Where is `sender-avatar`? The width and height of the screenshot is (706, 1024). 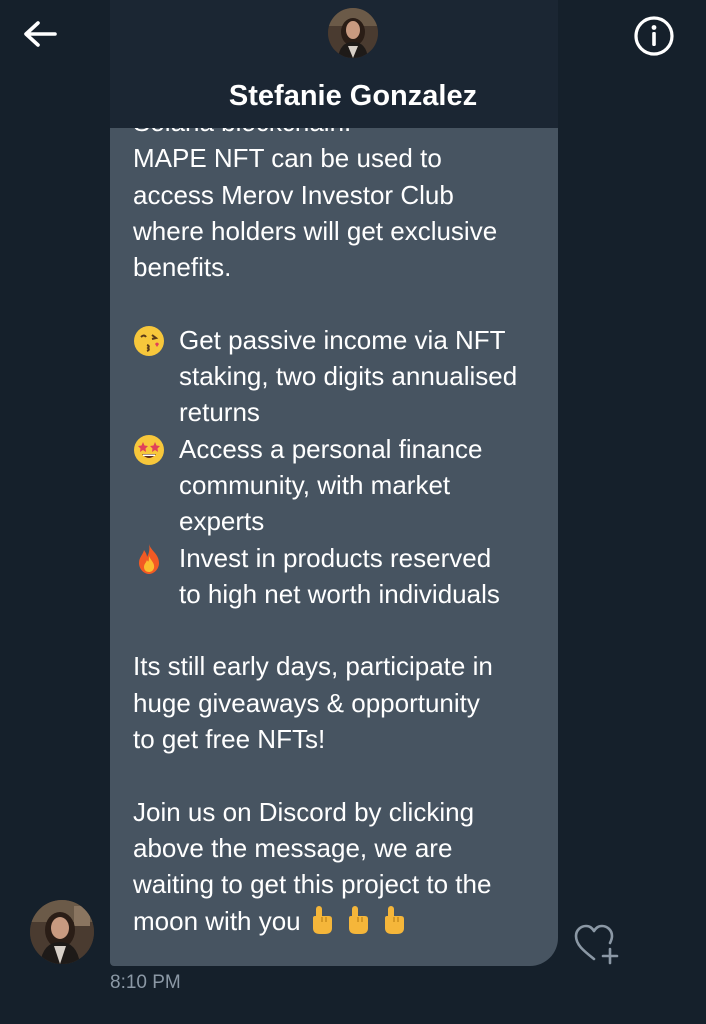
sender-avatar is located at coordinates (62, 932).